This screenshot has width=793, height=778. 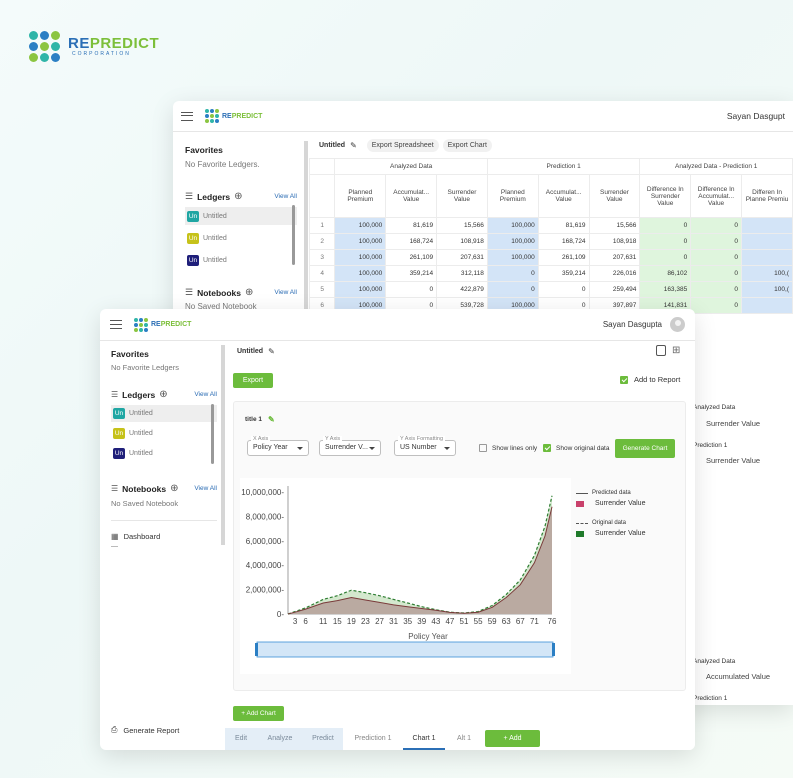 I want to click on row-number: 5, so click(x=322, y=289).